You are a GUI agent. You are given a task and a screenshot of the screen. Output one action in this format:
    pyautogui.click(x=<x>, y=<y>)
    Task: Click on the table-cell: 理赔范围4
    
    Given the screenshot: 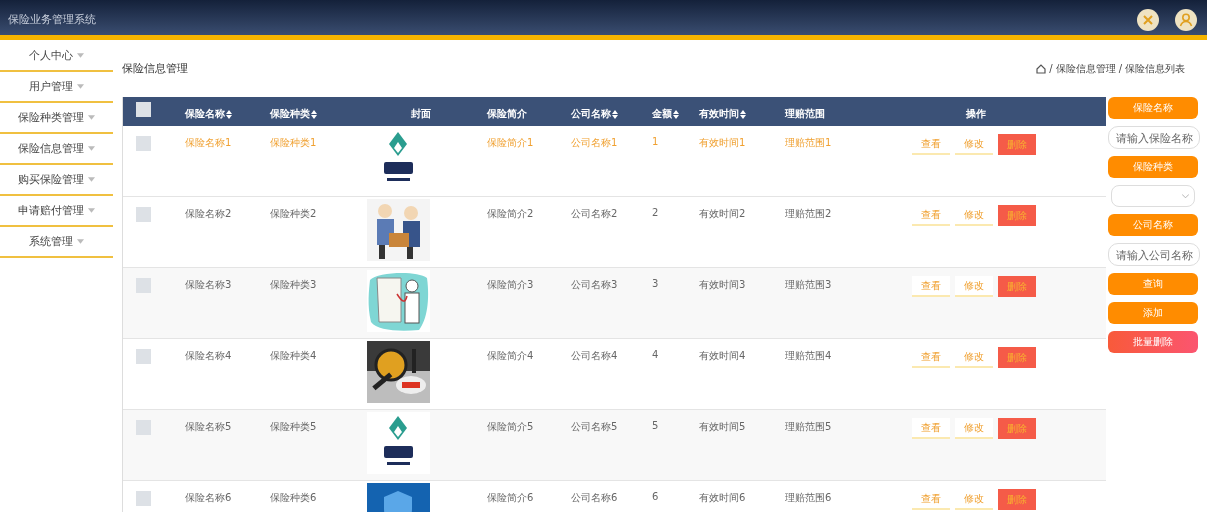 What is the action you would take?
    pyautogui.click(x=808, y=355)
    